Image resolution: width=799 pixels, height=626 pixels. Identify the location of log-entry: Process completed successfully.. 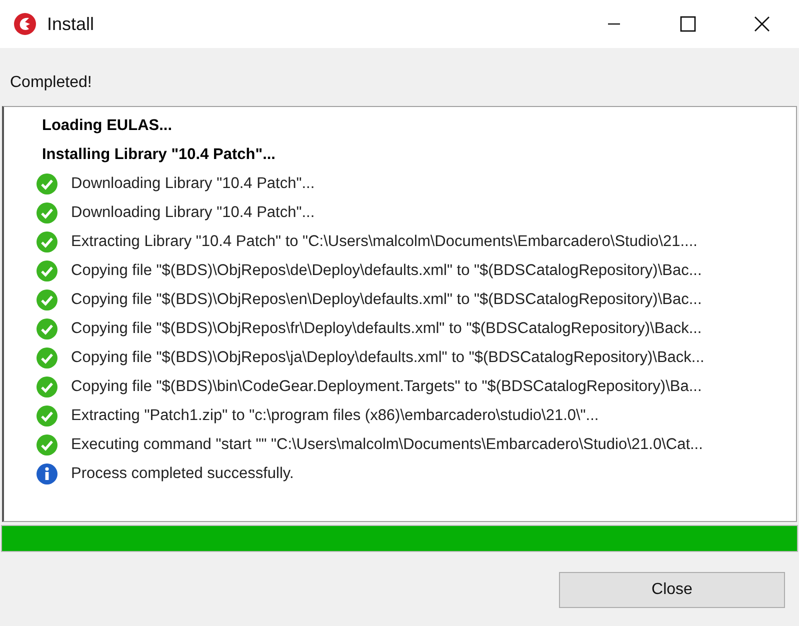
(182, 473).